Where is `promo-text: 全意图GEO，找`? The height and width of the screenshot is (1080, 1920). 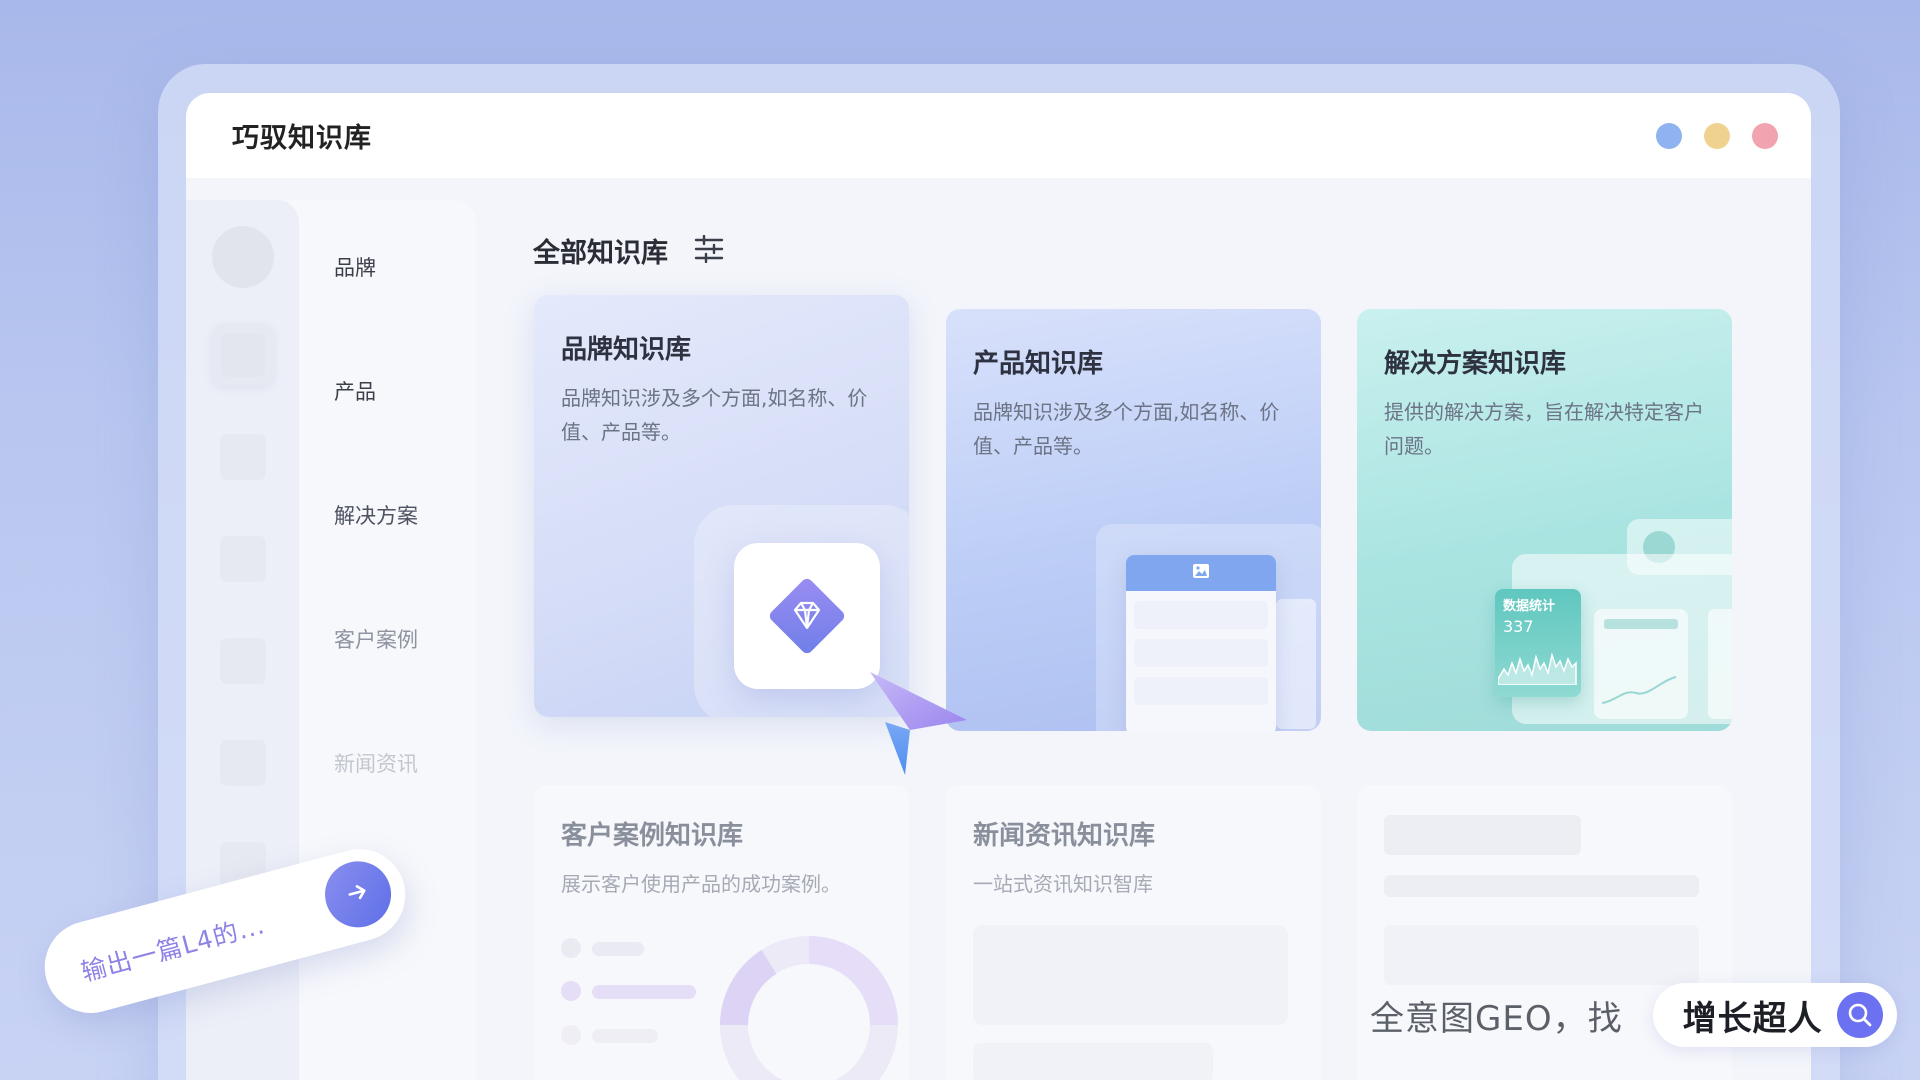
promo-text: 全意图GEO，找 is located at coordinates (1496, 1018).